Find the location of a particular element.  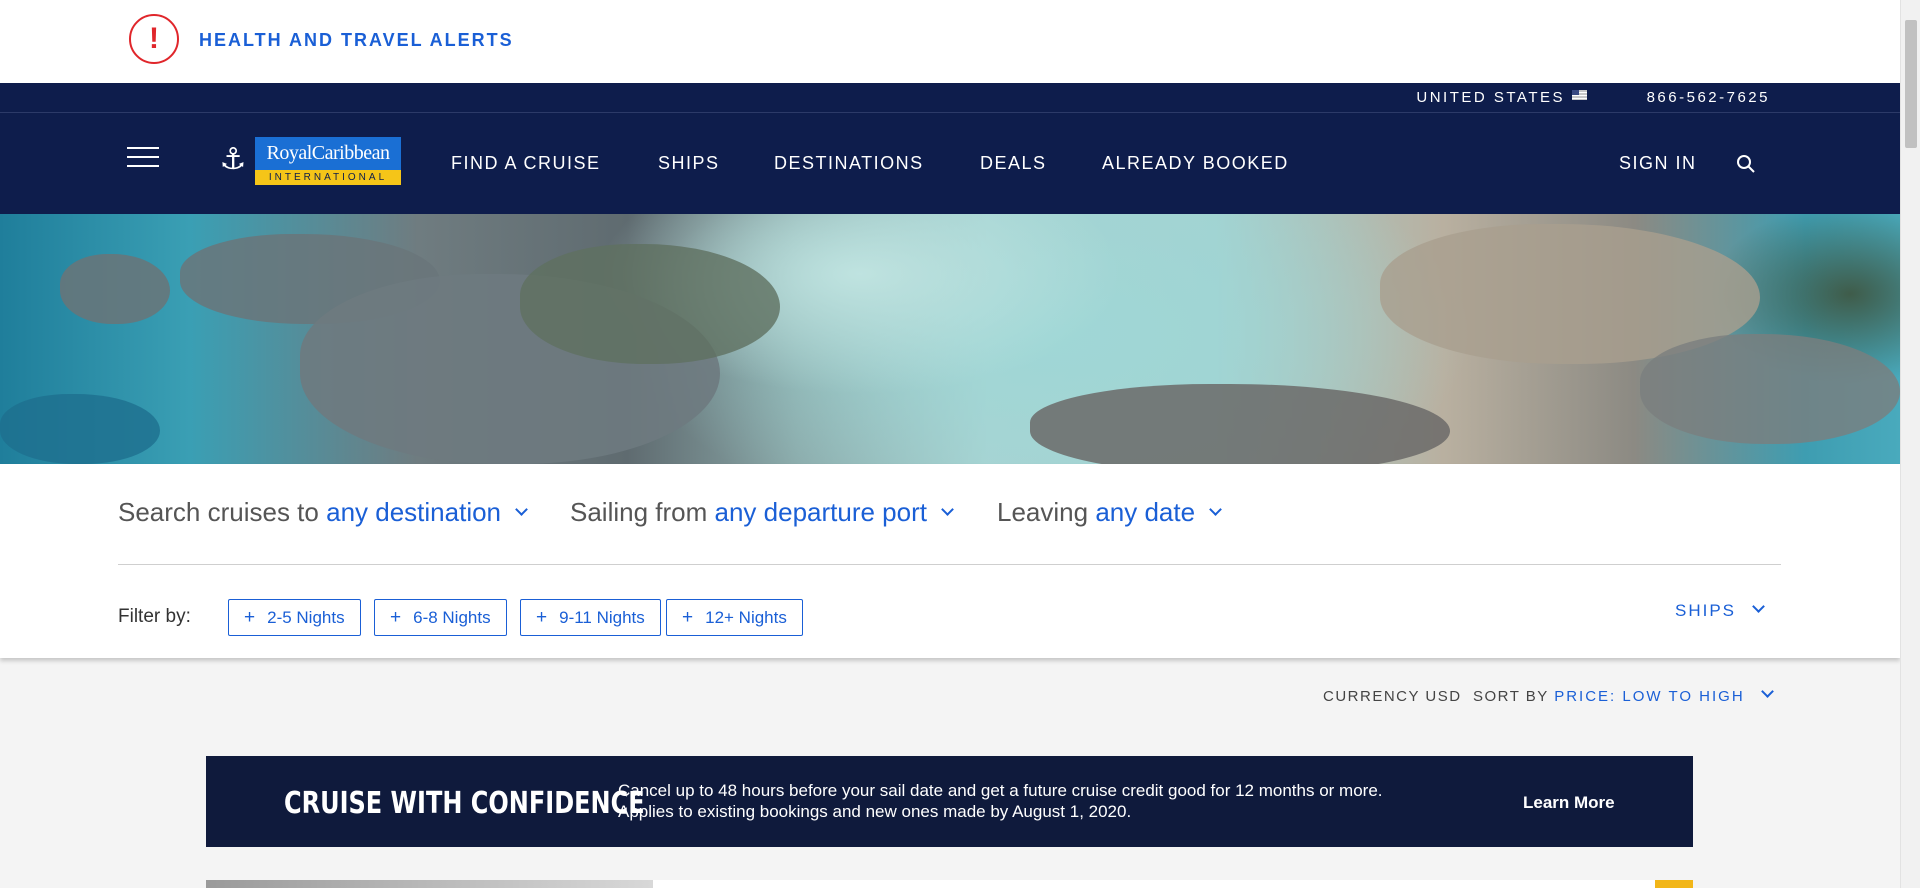

ships-filter-dropdown: SHIPS is located at coordinates (1720, 610).